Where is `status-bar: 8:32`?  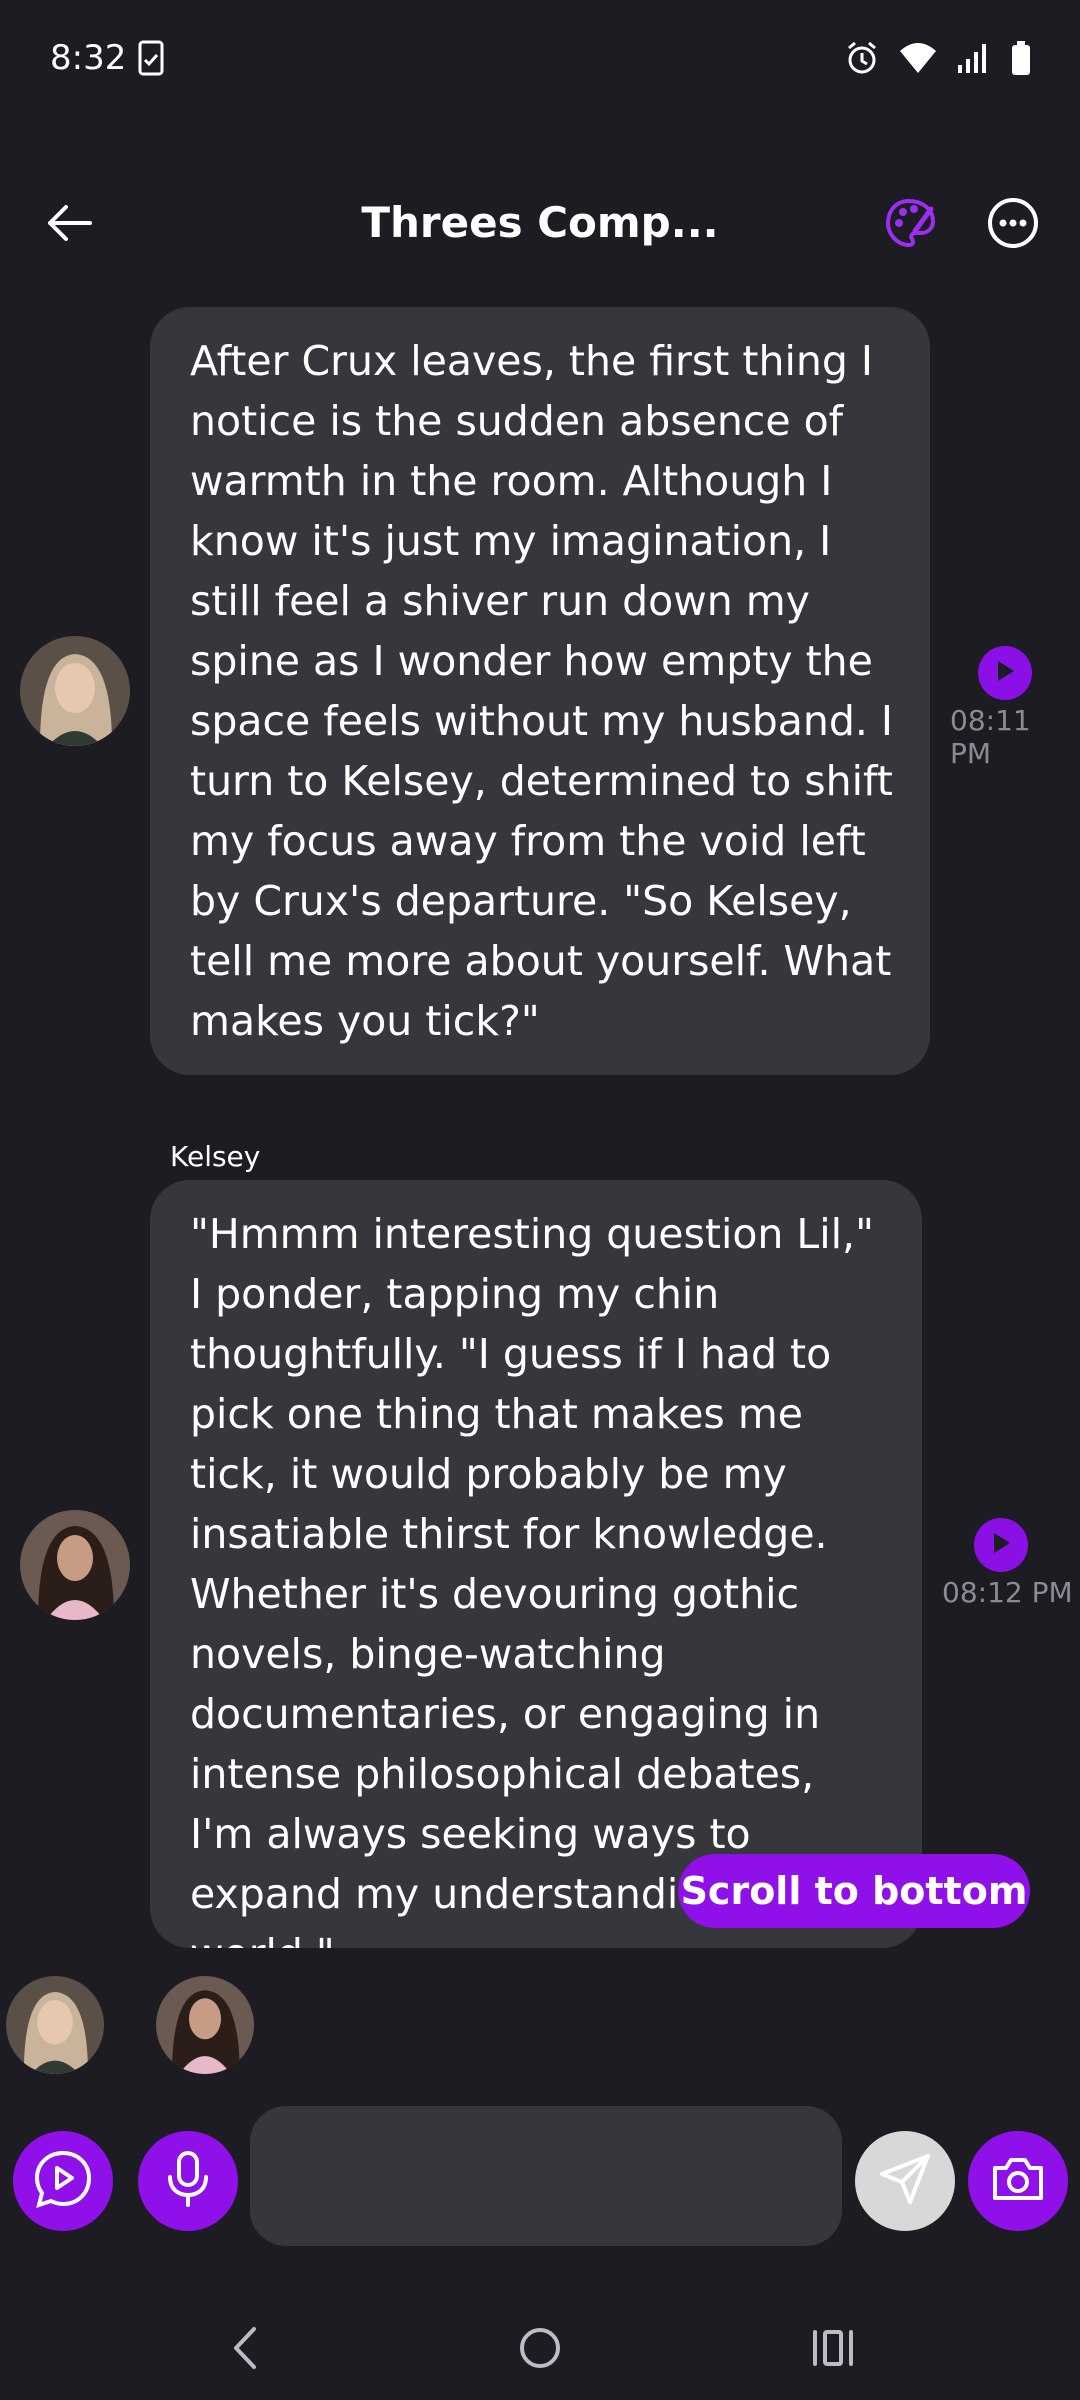
status-bar: 8:32 is located at coordinates (540, 60).